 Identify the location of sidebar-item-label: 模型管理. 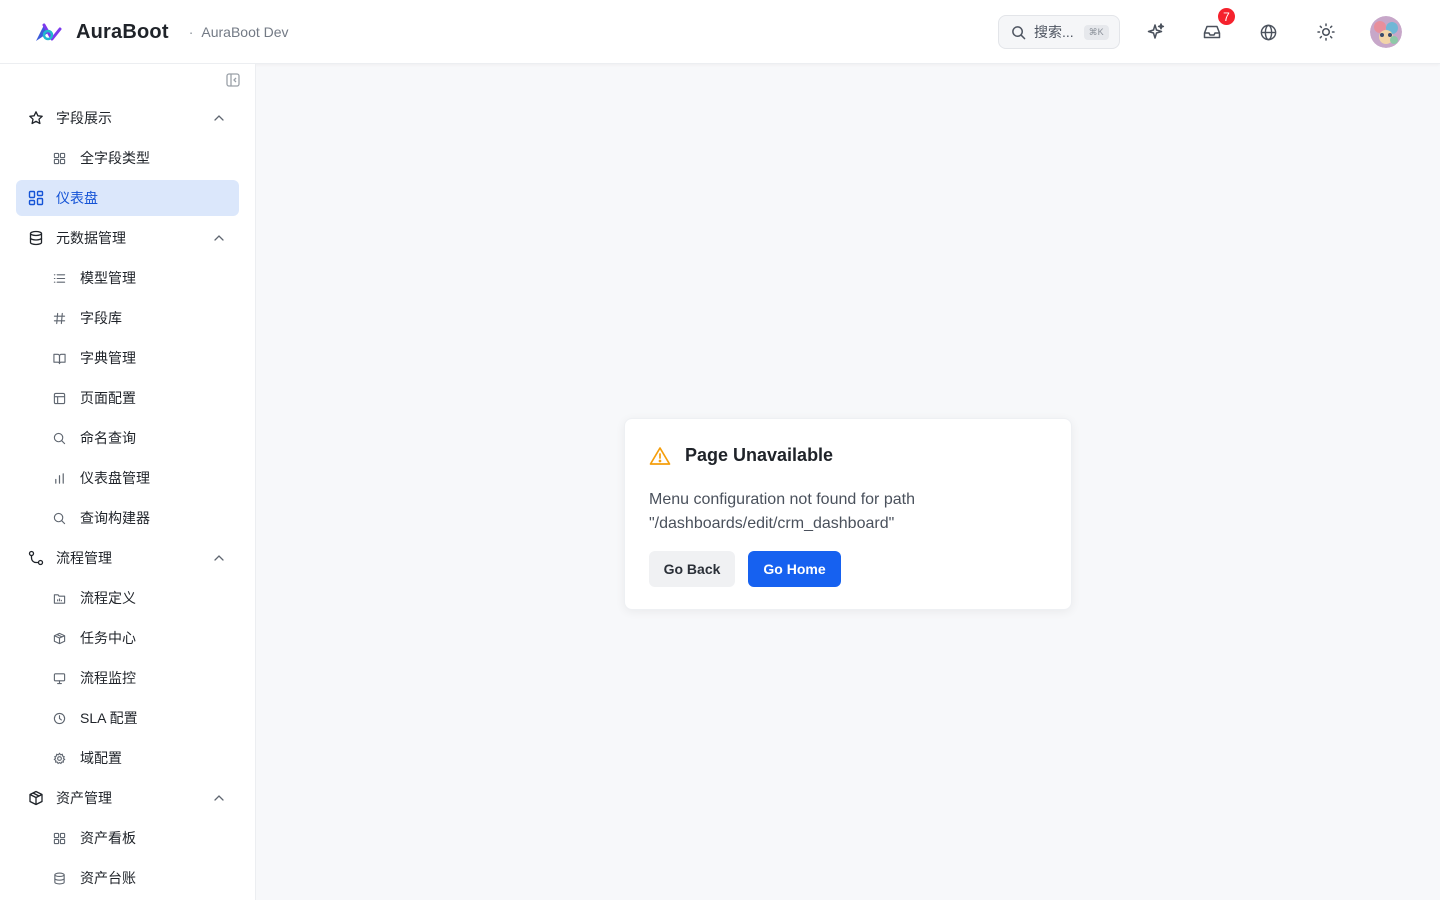
(108, 278).